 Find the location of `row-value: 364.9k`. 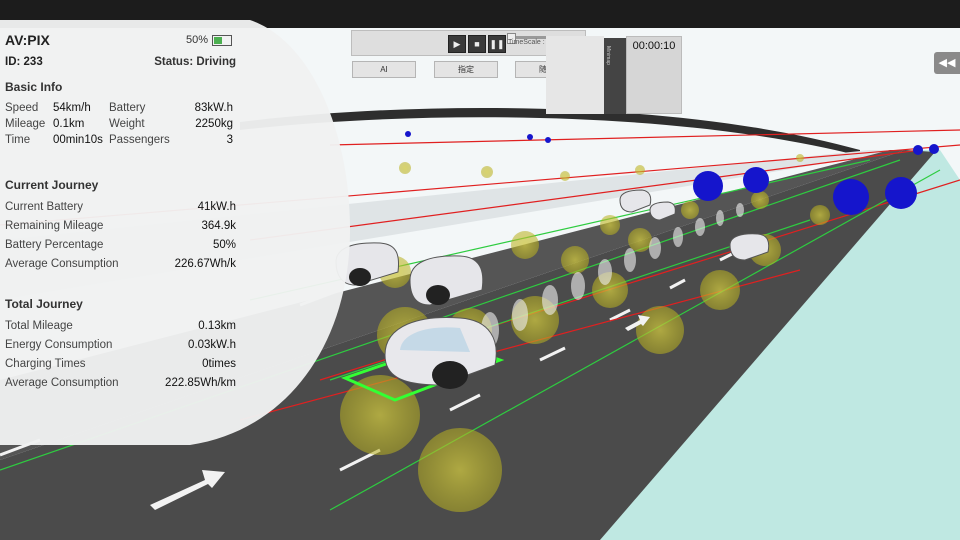

row-value: 364.9k is located at coordinates (218, 226).